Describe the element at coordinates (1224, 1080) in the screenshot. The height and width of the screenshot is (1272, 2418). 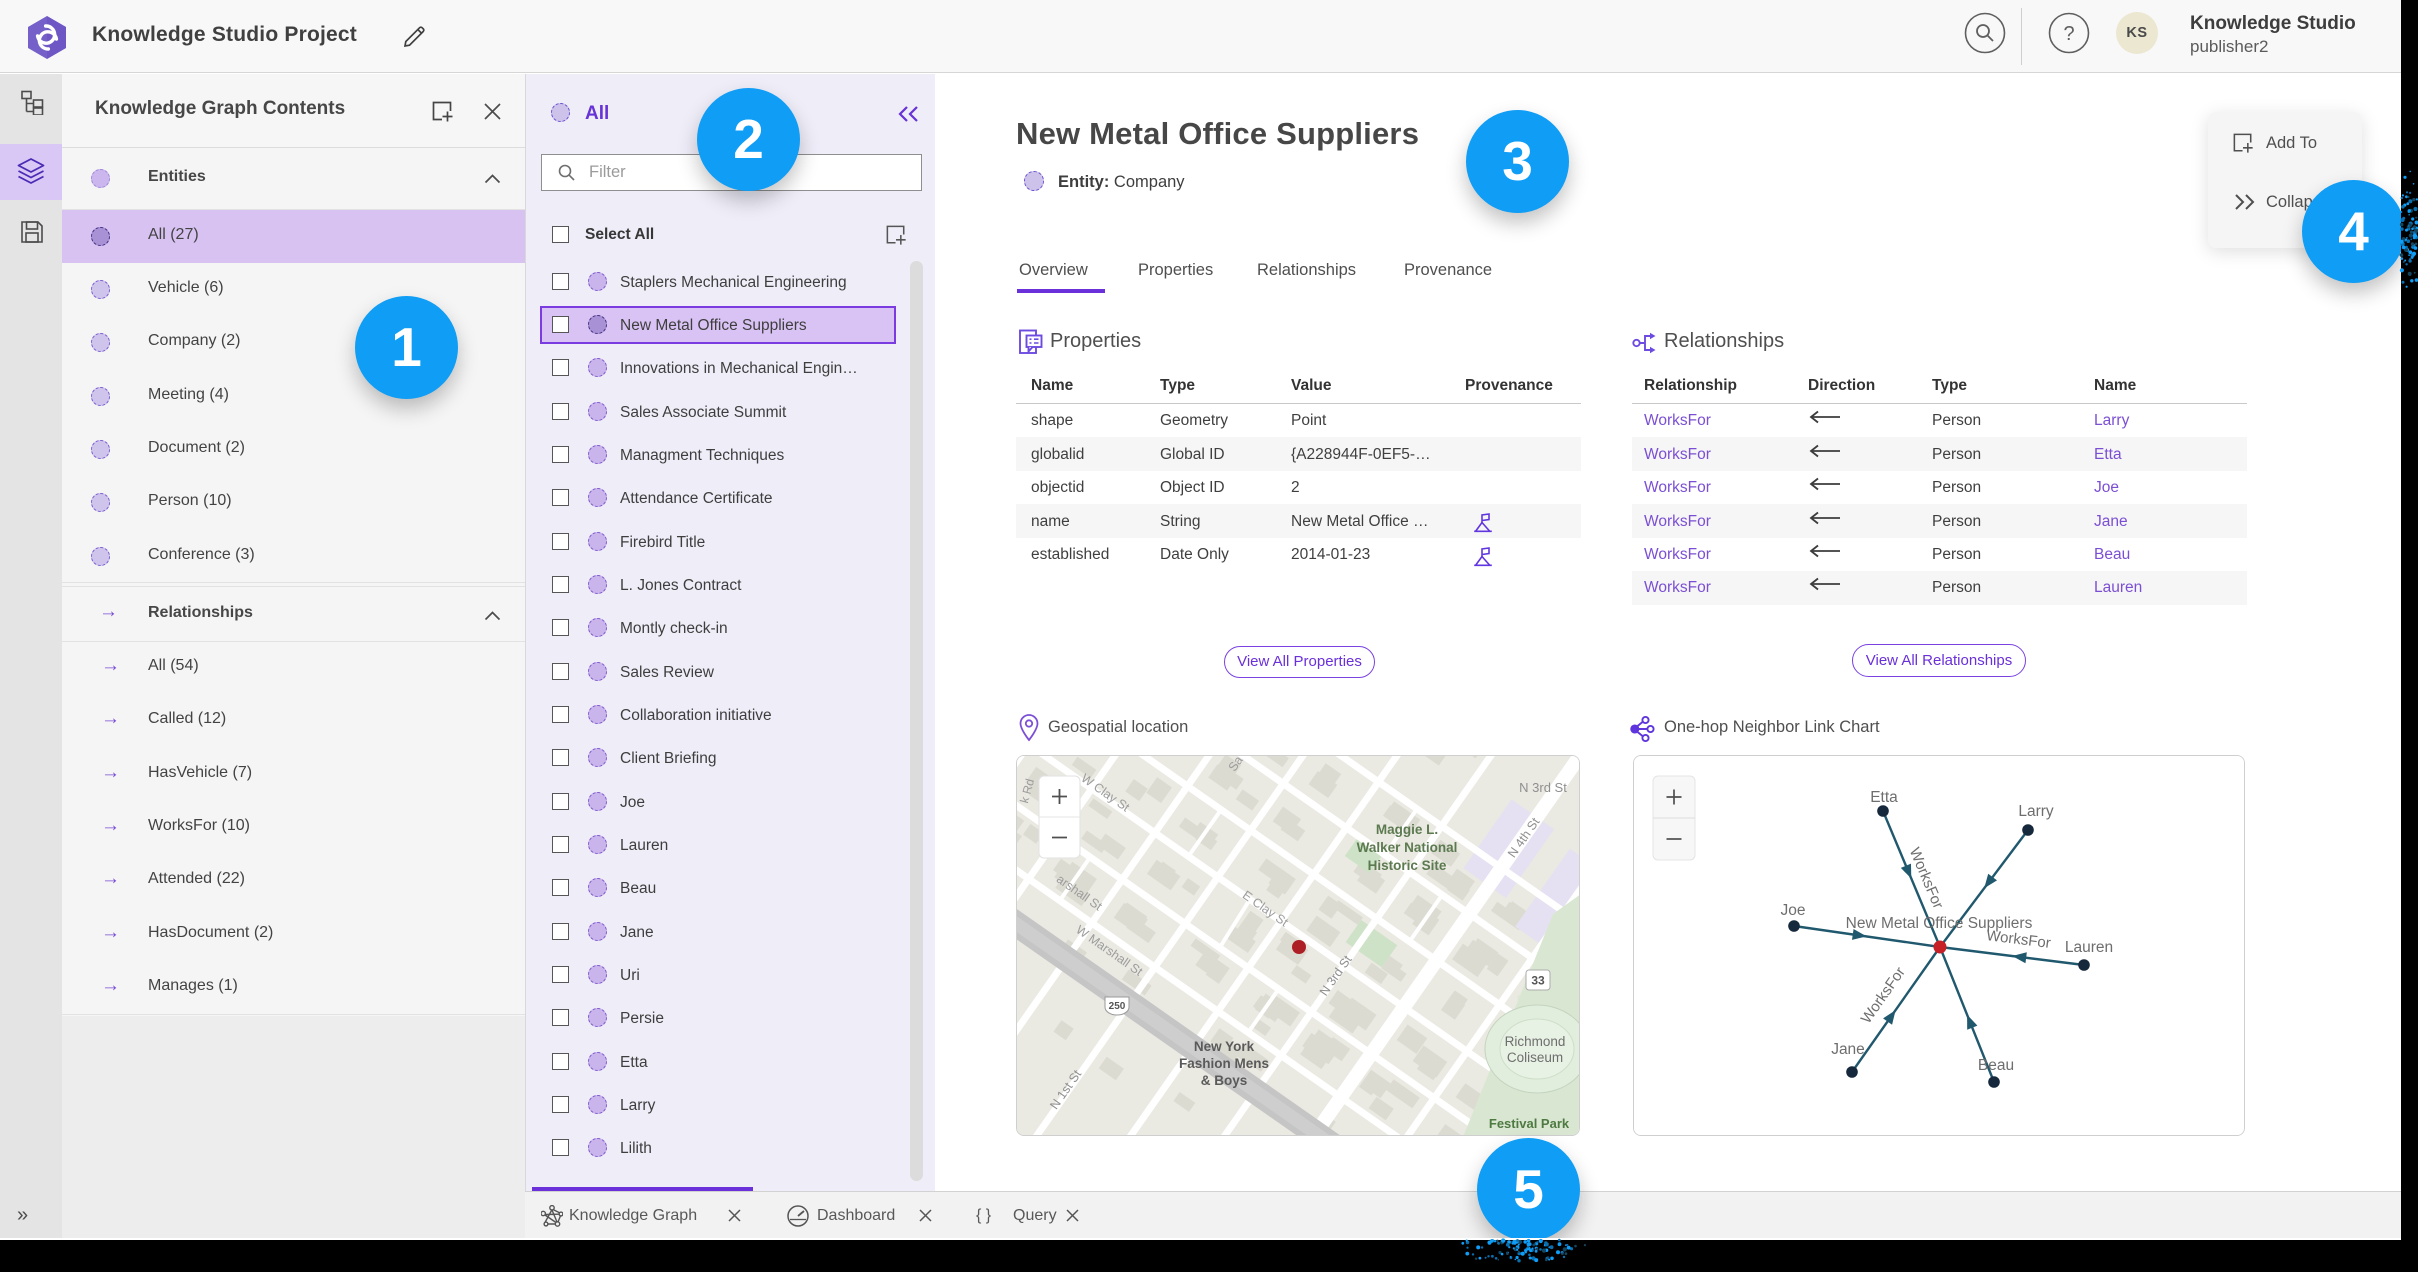
I see `svg-text: & Boys` at that location.